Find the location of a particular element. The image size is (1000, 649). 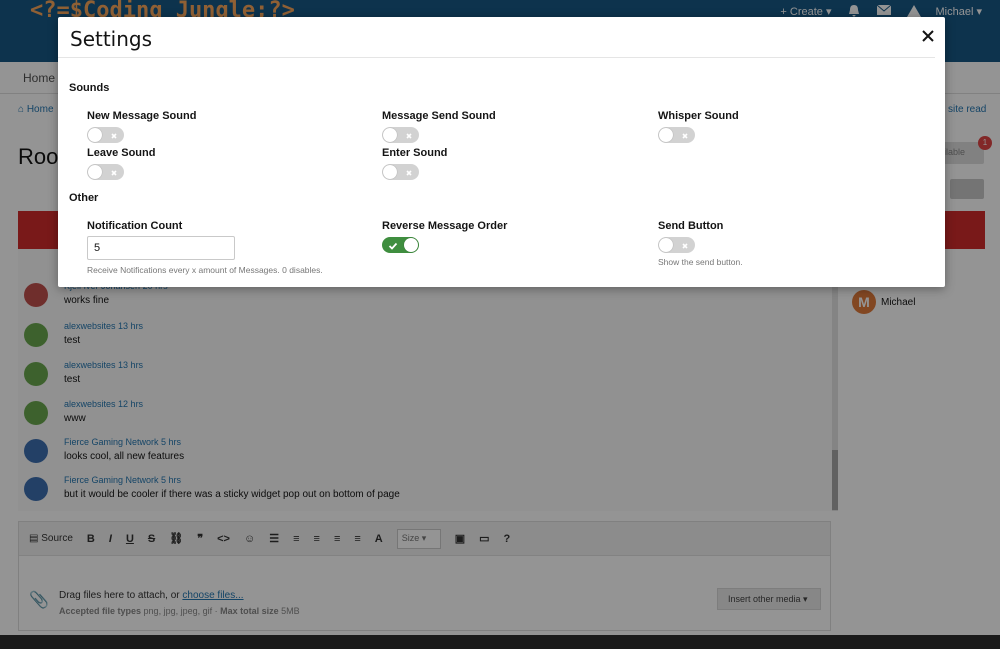

message-send-sound-toggle is located at coordinates (400, 135).